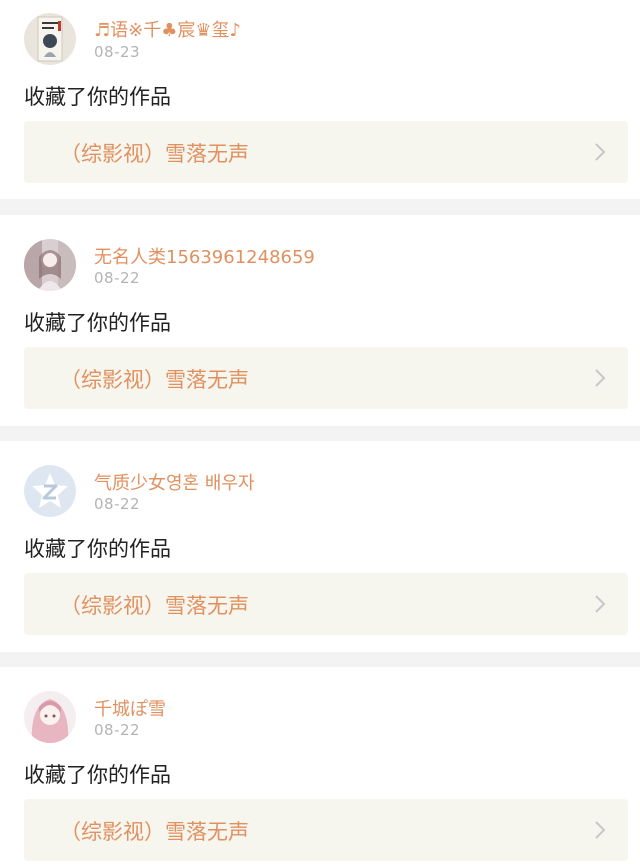 This screenshot has width=640, height=864. I want to click on anime-girl-avatar, so click(50, 265).